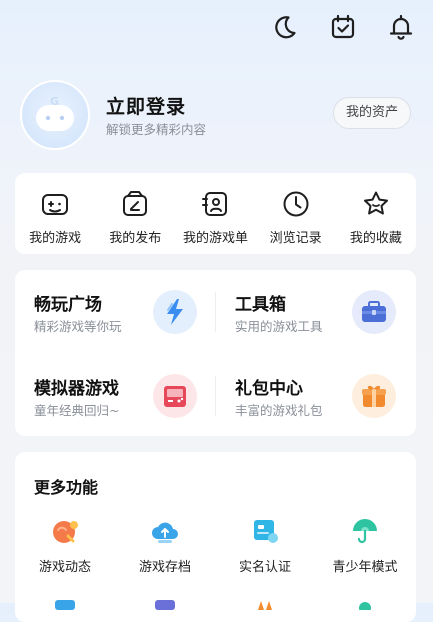 The height and width of the screenshot is (622, 433). What do you see at coordinates (265, 545) in the screenshot?
I see `feature-real-name-auth: 实名认证` at bounding box center [265, 545].